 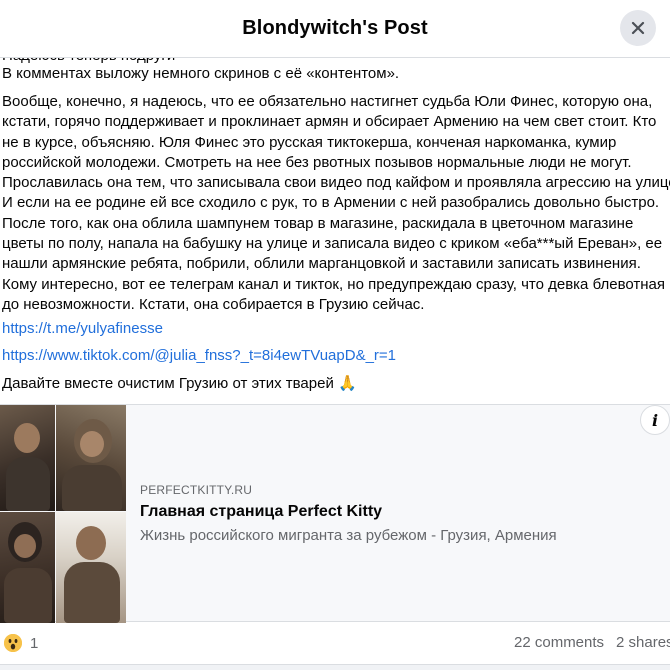 What do you see at coordinates (13, 643) in the screenshot?
I see `wow-reaction-icon` at bounding box center [13, 643].